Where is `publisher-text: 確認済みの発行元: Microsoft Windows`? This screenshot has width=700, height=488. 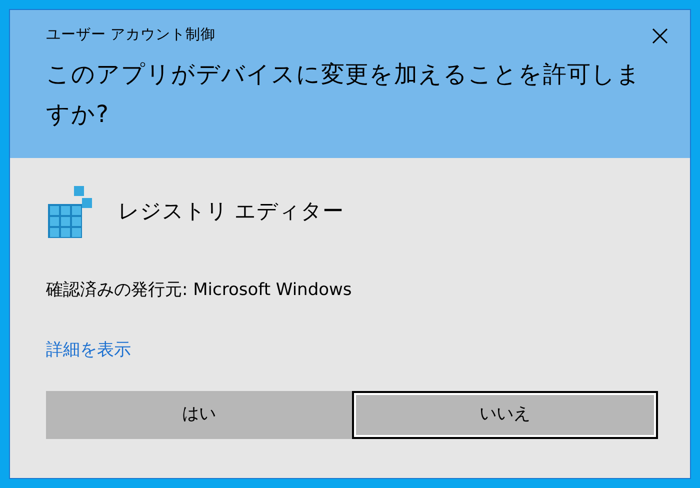
publisher-text: 確認済みの発行元: Microsoft Windows is located at coordinates (199, 290).